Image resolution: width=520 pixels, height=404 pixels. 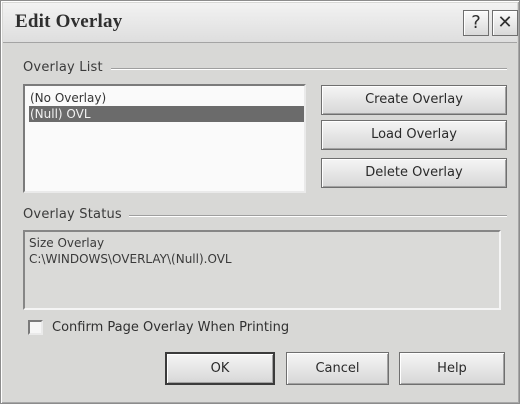 What do you see at coordinates (414, 135) in the screenshot?
I see `load-overlay-button: Load Overlay` at bounding box center [414, 135].